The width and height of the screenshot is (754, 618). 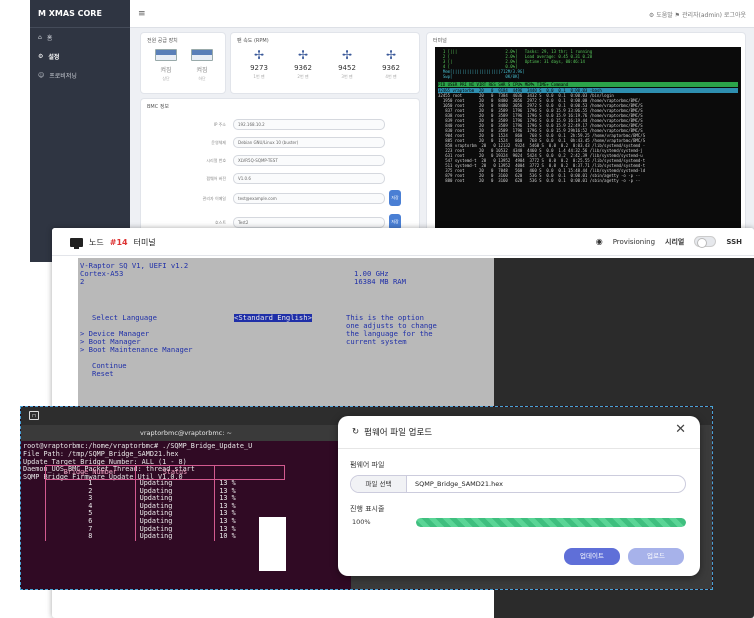 What do you see at coordinates (54, 57) in the screenshot?
I see `sidebar-item-label: 설정` at bounding box center [54, 57].